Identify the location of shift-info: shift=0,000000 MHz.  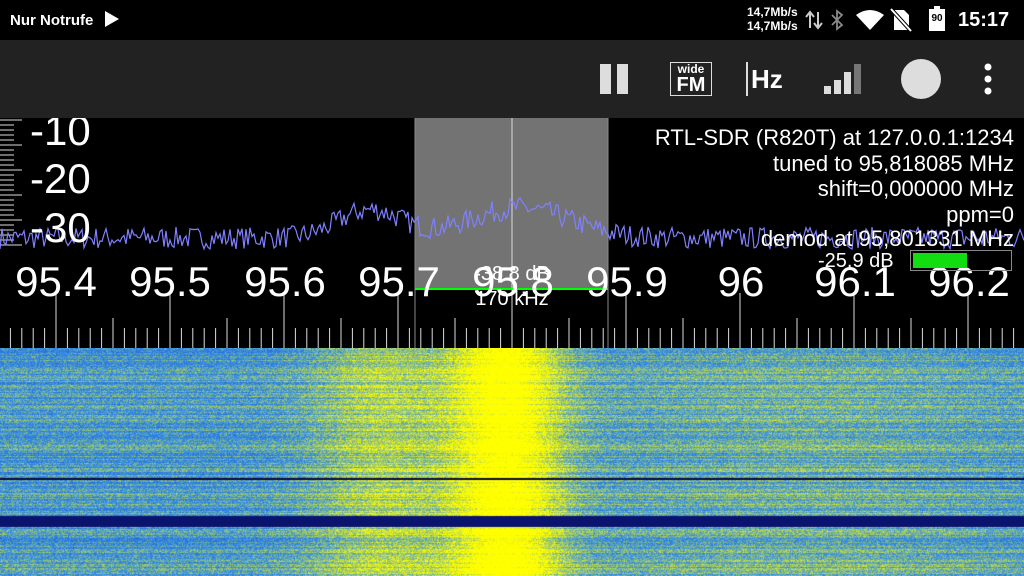
(915, 188).